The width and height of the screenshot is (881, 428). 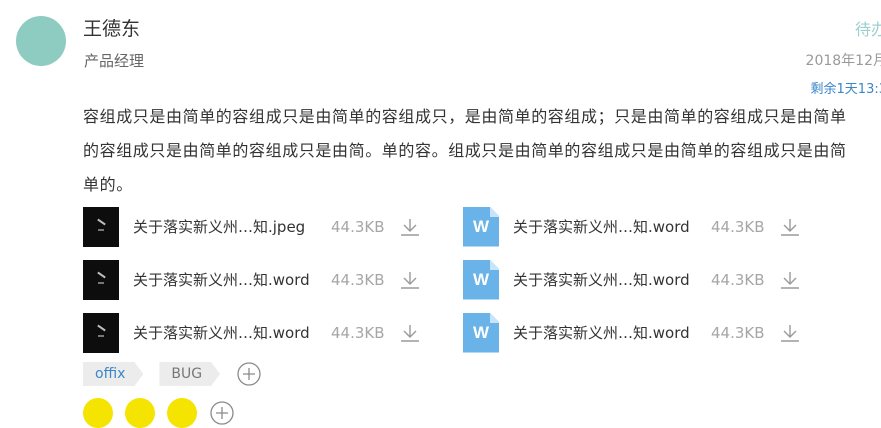 I want to click on tag-bug: BUG, so click(x=189, y=374).